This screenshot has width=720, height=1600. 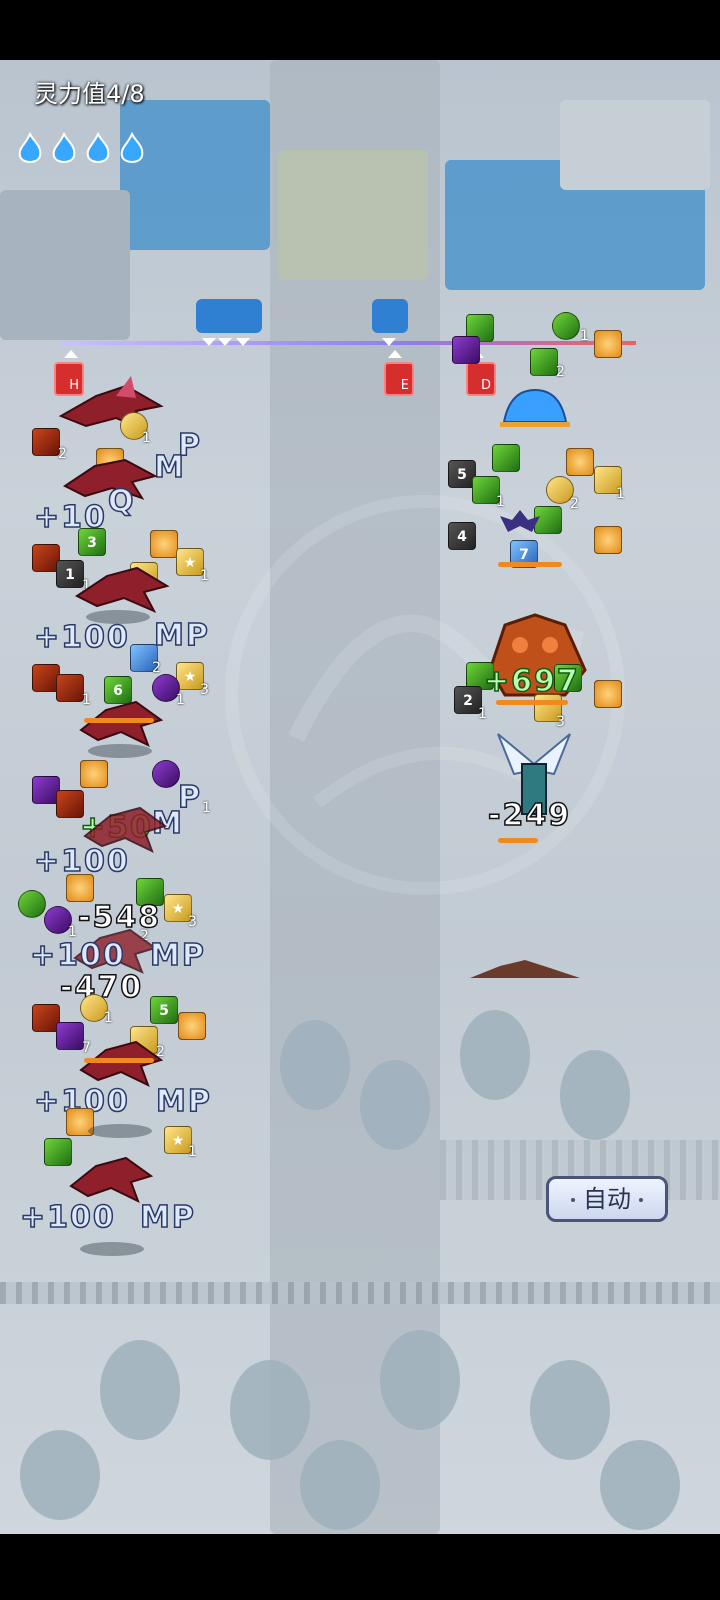 I want to click on fence, so click(x=360, y=1293).